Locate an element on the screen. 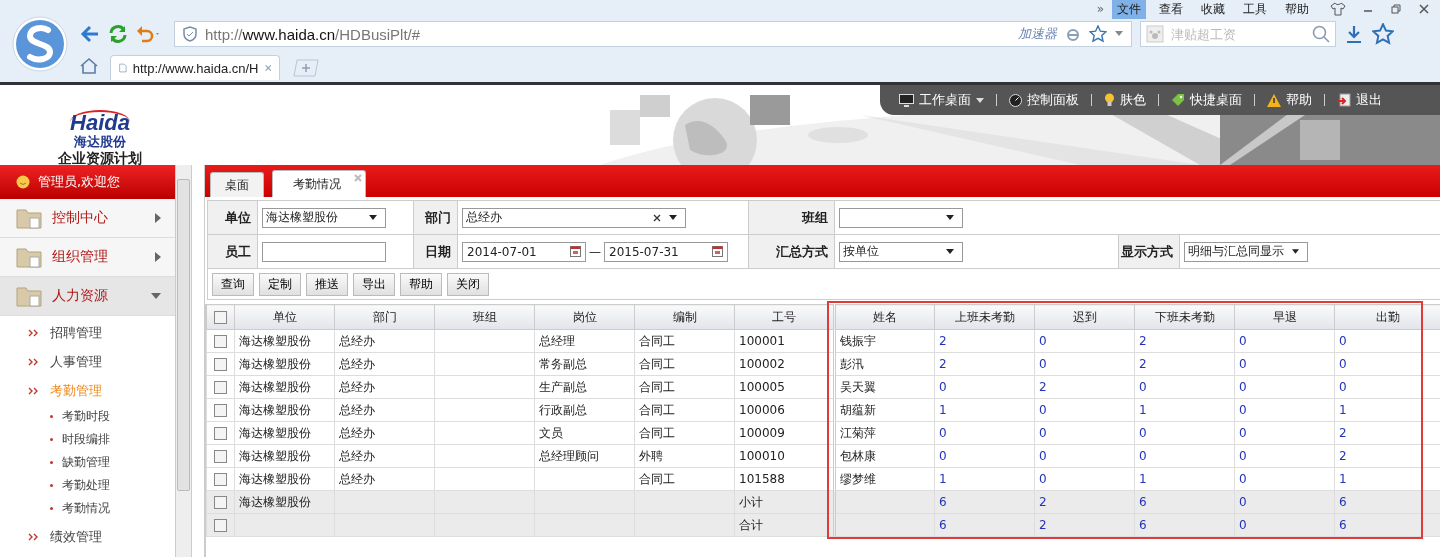  field-label: 日期 is located at coordinates (435, 252).